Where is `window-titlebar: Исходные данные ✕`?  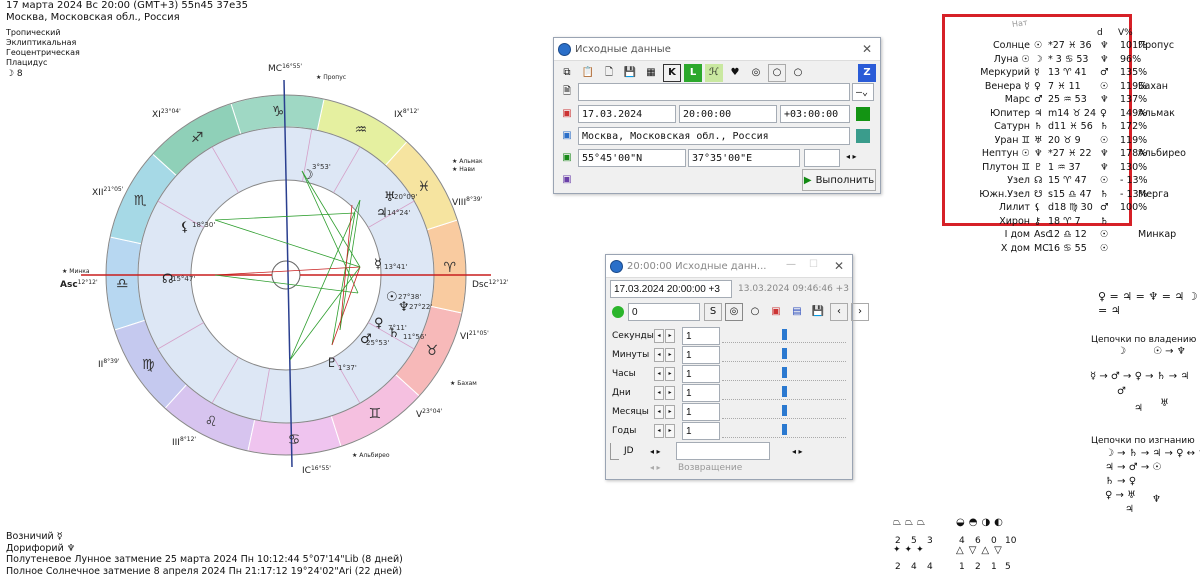 window-titlebar: Исходные данные ✕ is located at coordinates (717, 49).